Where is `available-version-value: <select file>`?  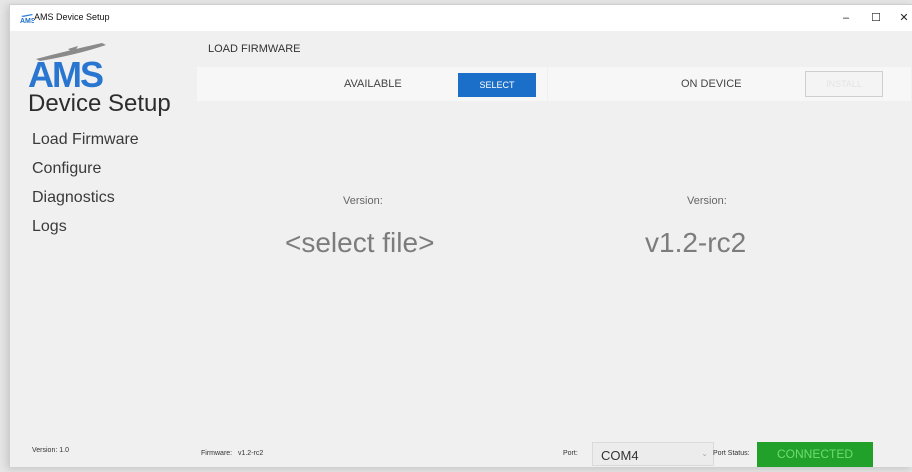
available-version-value: <select file> is located at coordinates (360, 242).